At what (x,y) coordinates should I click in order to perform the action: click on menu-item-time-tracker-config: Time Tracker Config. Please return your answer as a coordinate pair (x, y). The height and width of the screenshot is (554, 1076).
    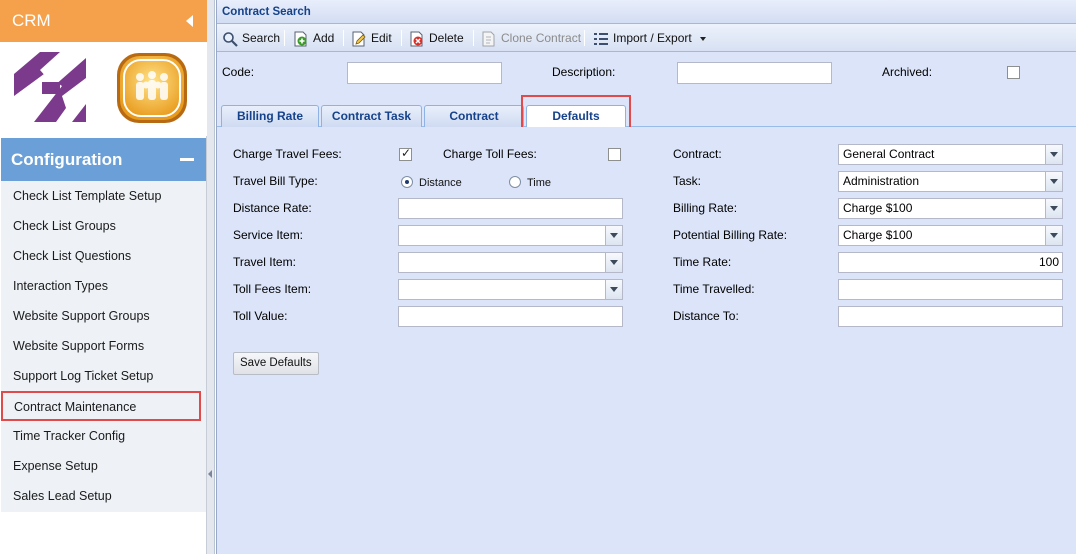
    Looking at the image, I should click on (103, 436).